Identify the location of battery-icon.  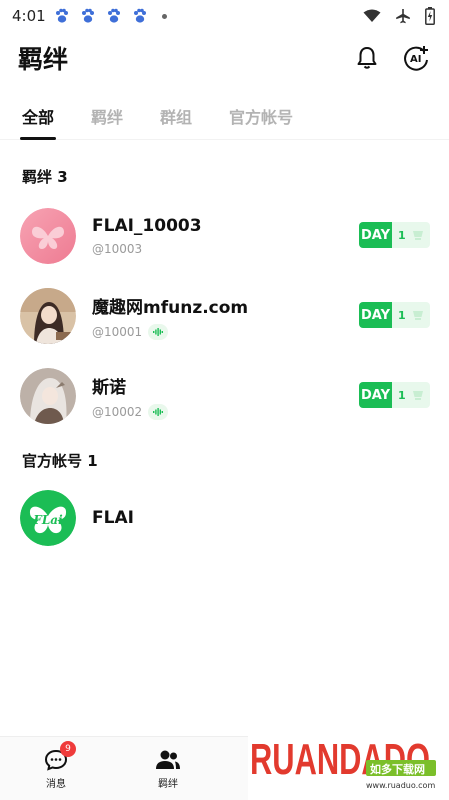
(430, 16).